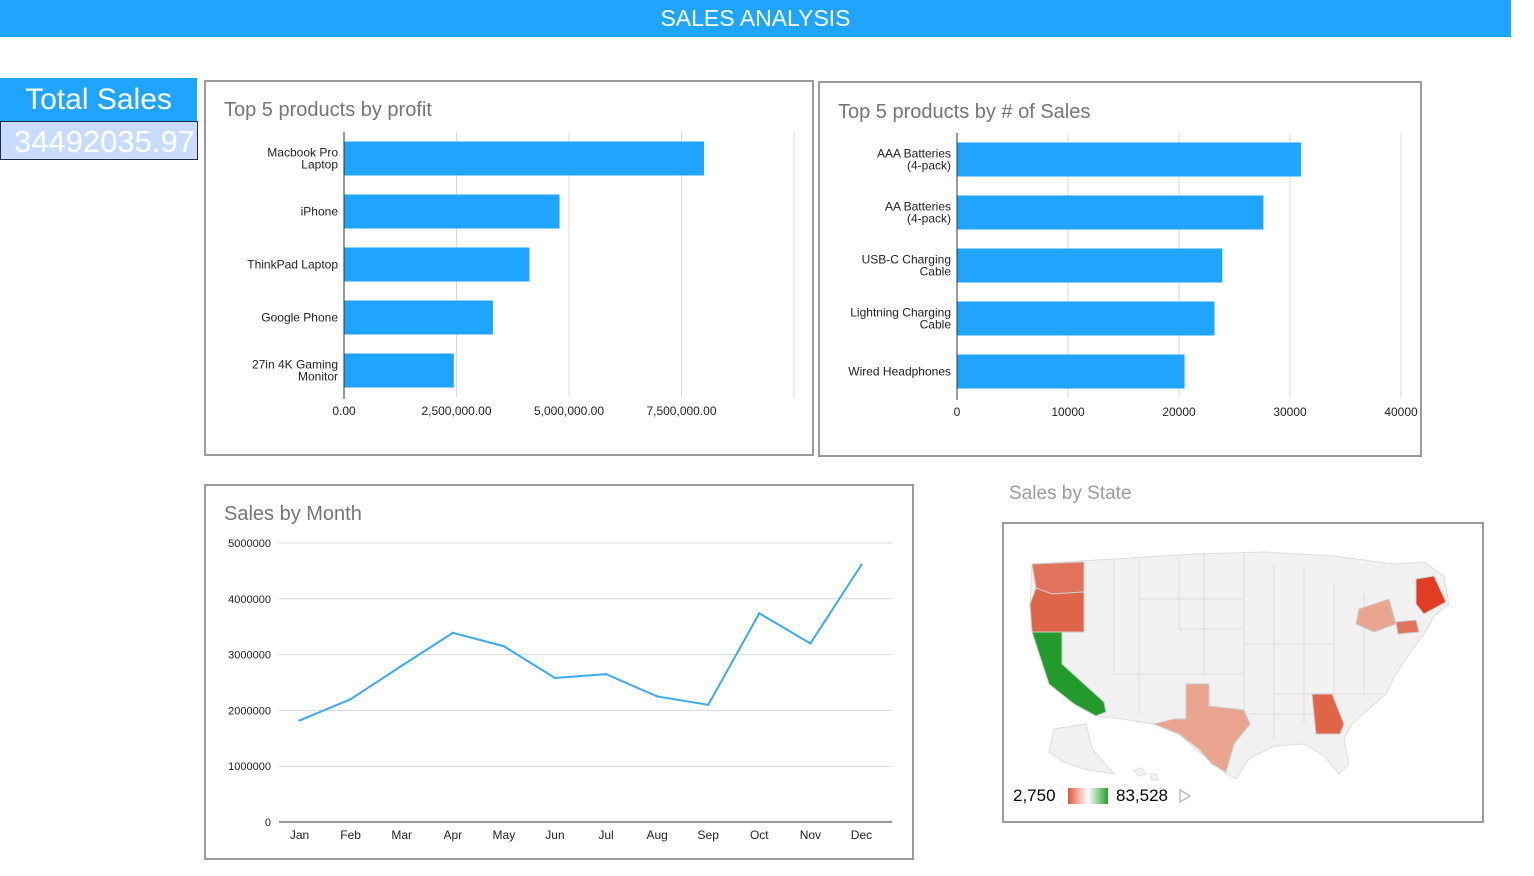 This screenshot has width=1534, height=876. Describe the element at coordinates (755, 18) in the screenshot. I see `dashboard-title: SALES ANALYSIS` at that location.